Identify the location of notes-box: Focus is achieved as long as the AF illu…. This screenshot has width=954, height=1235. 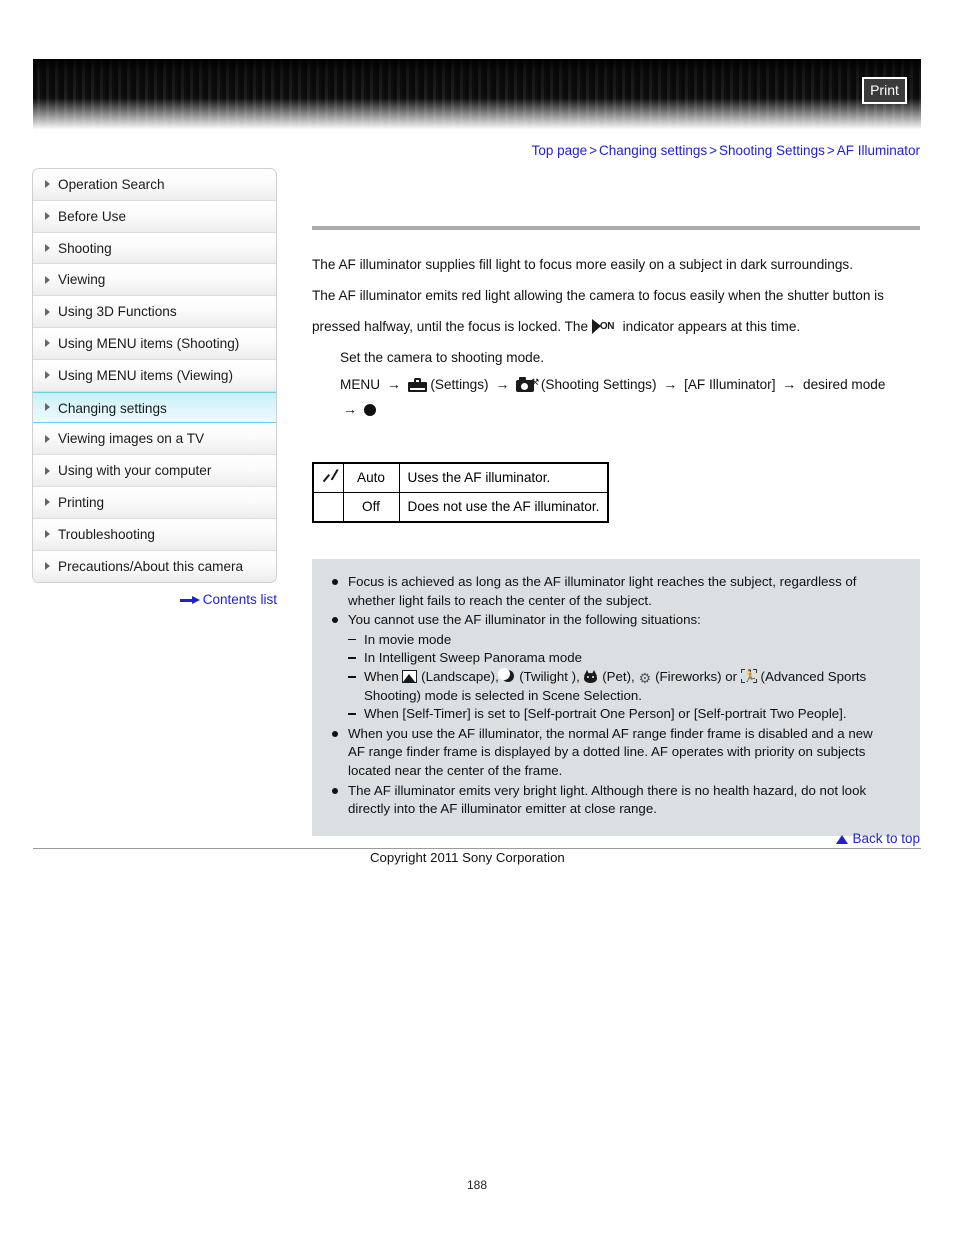
(616, 697).